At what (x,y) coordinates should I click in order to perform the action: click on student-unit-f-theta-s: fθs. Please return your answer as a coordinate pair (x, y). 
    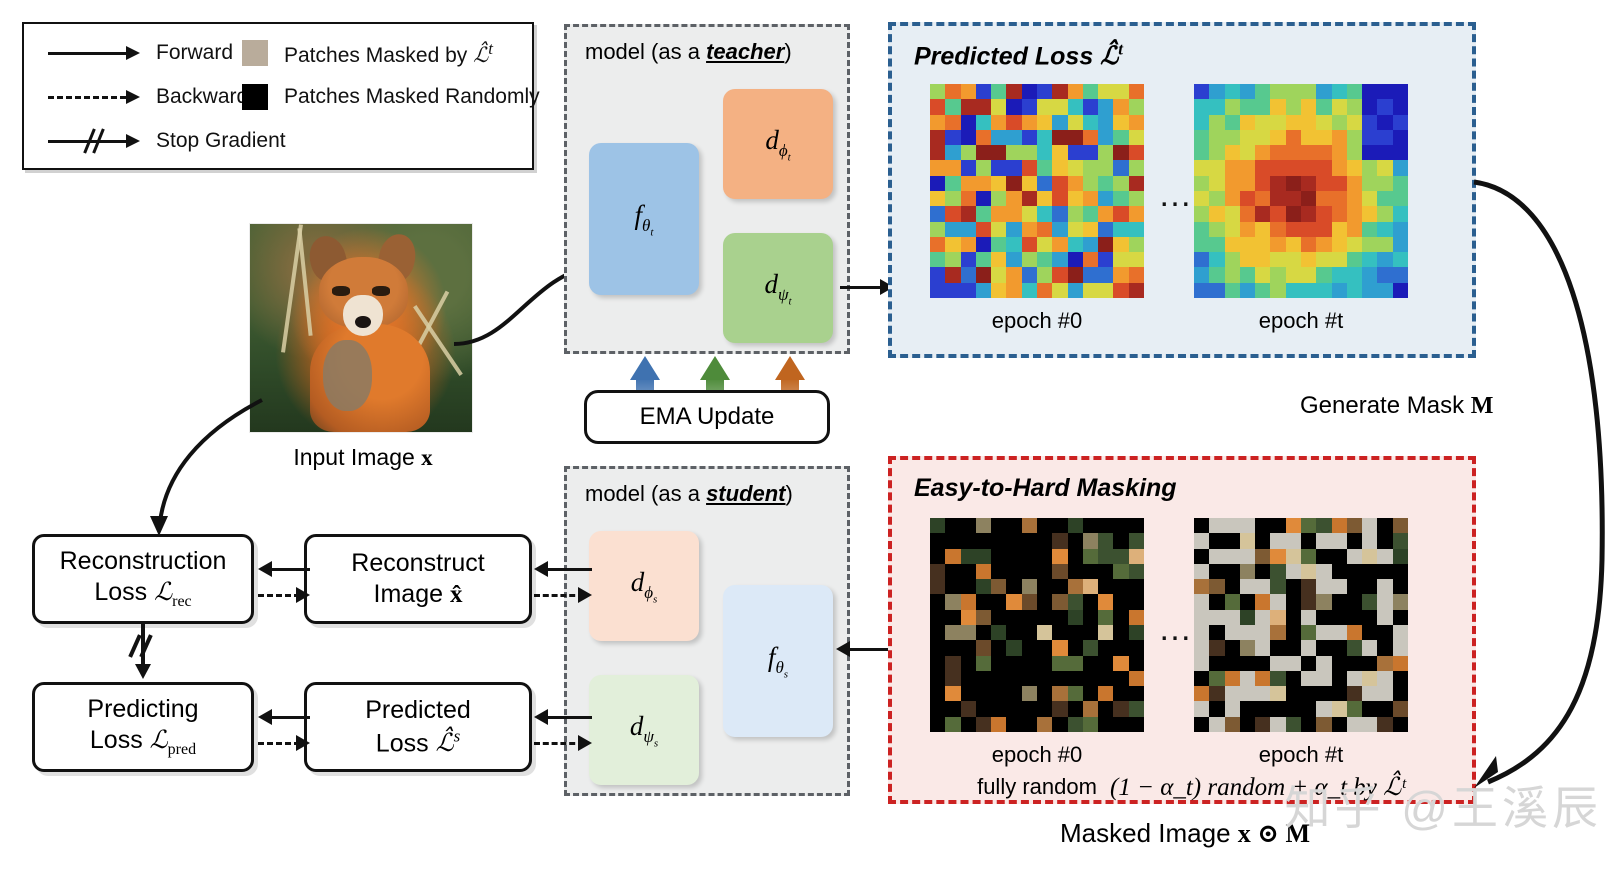
    Looking at the image, I should click on (778, 661).